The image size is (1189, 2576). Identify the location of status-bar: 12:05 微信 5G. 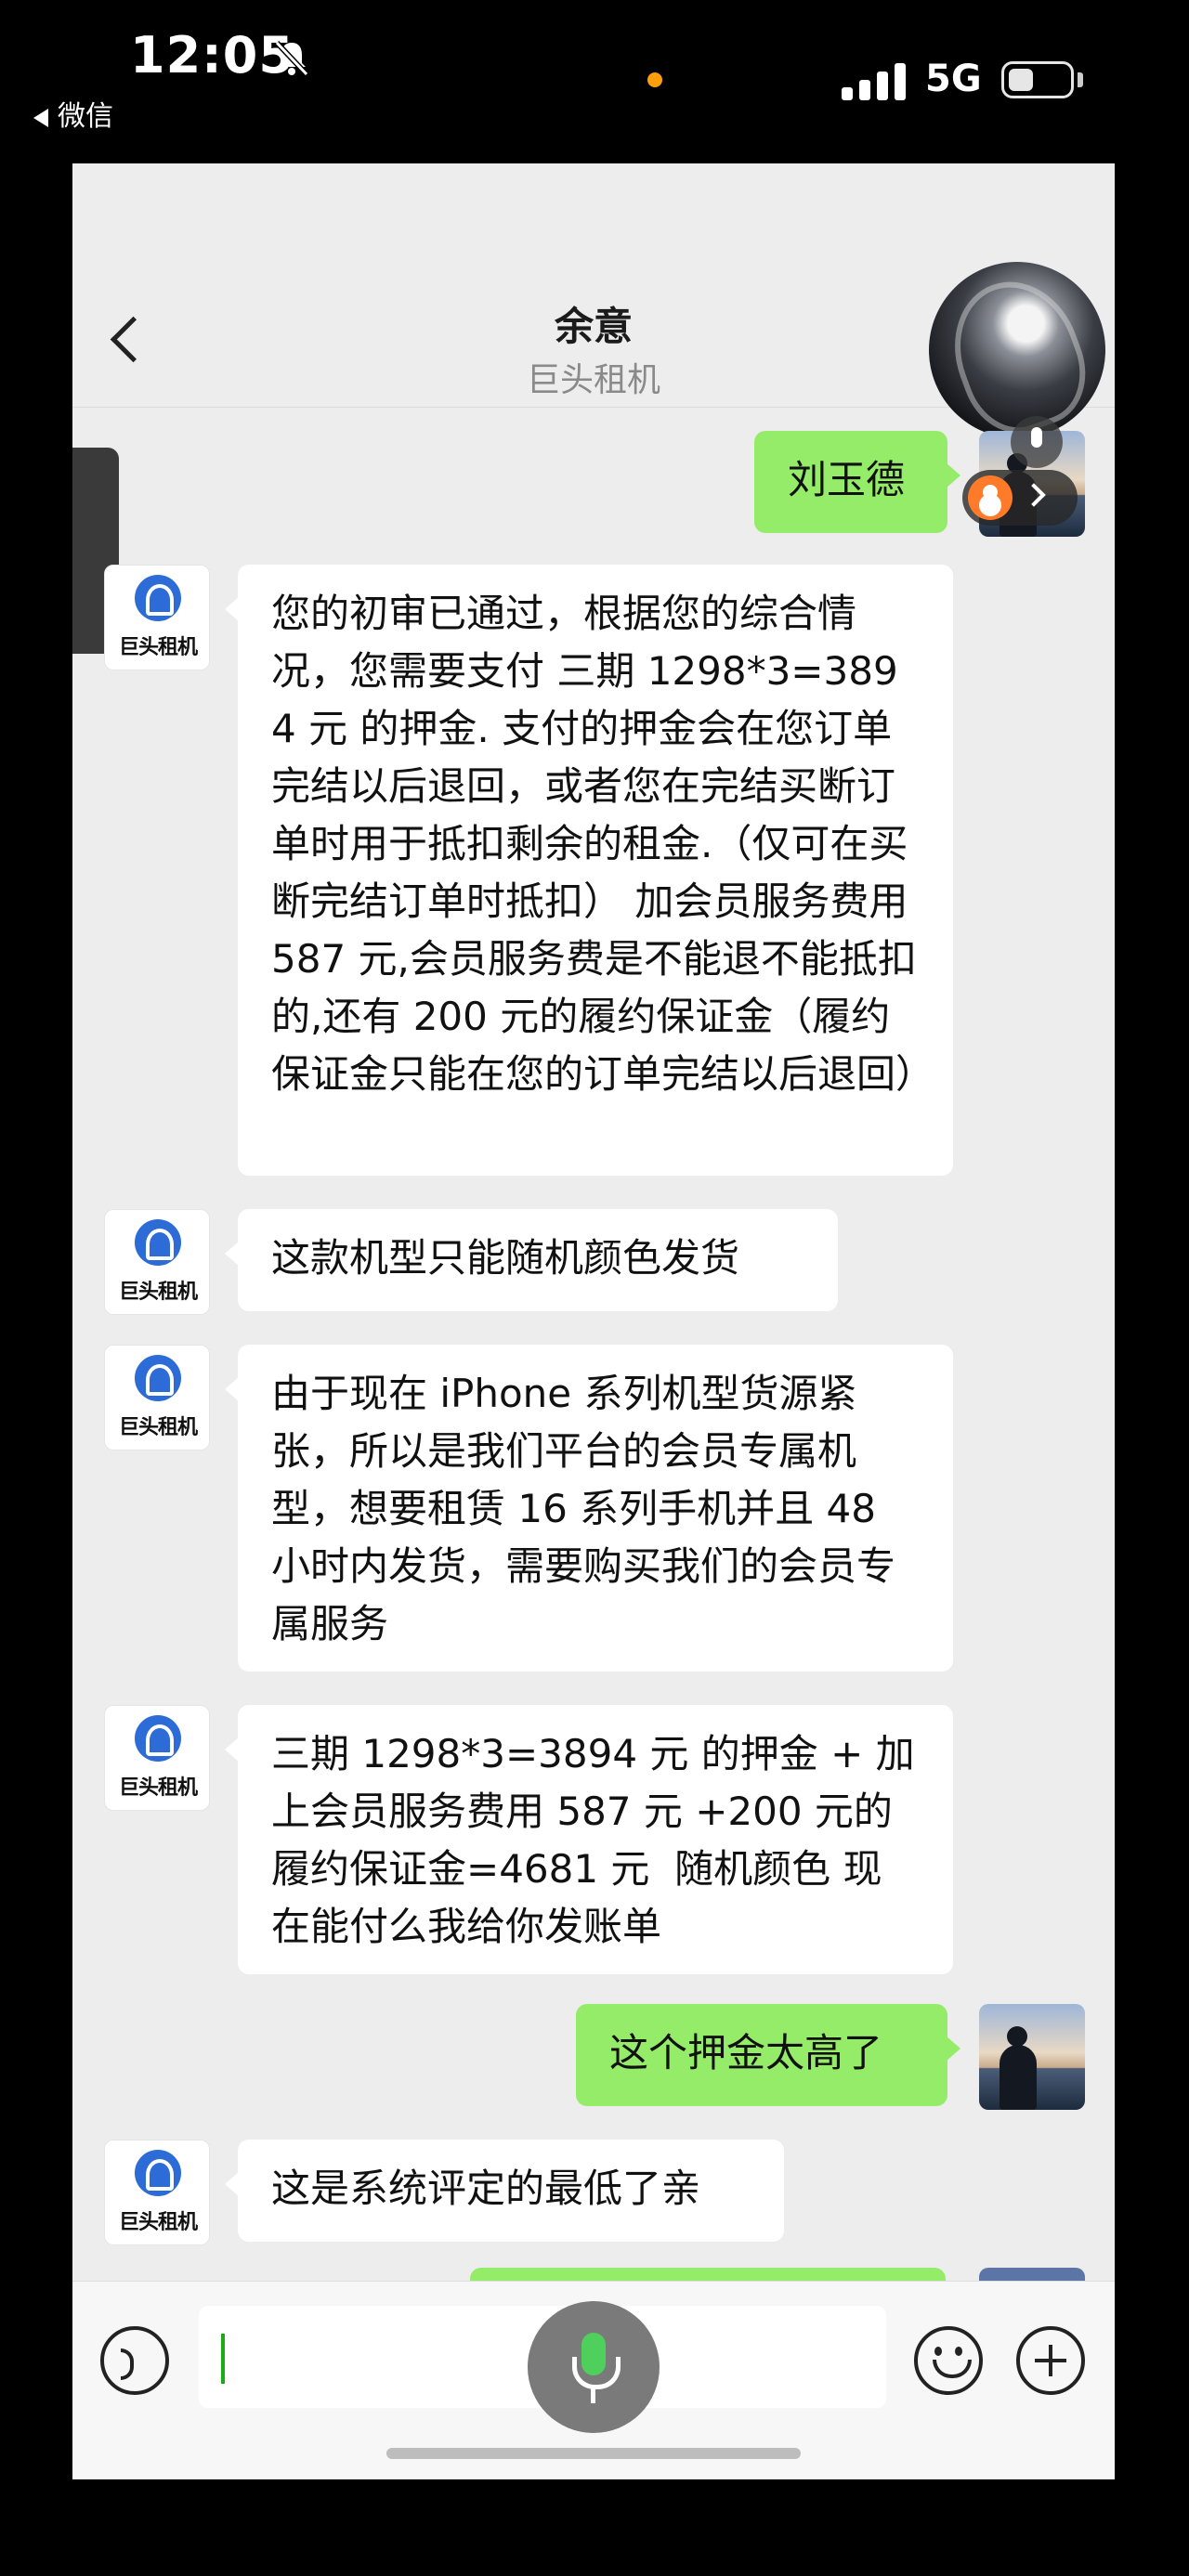
(594, 79).